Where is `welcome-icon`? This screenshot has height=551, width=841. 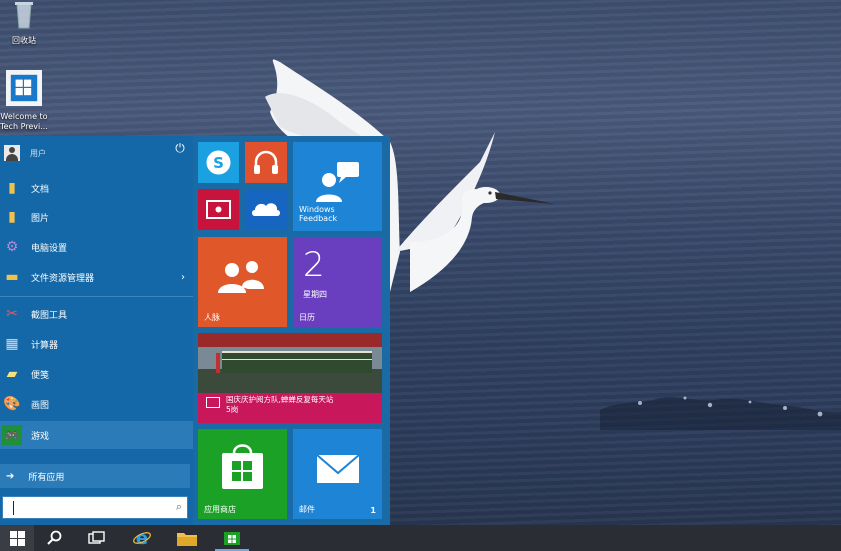 welcome-icon is located at coordinates (24, 88).